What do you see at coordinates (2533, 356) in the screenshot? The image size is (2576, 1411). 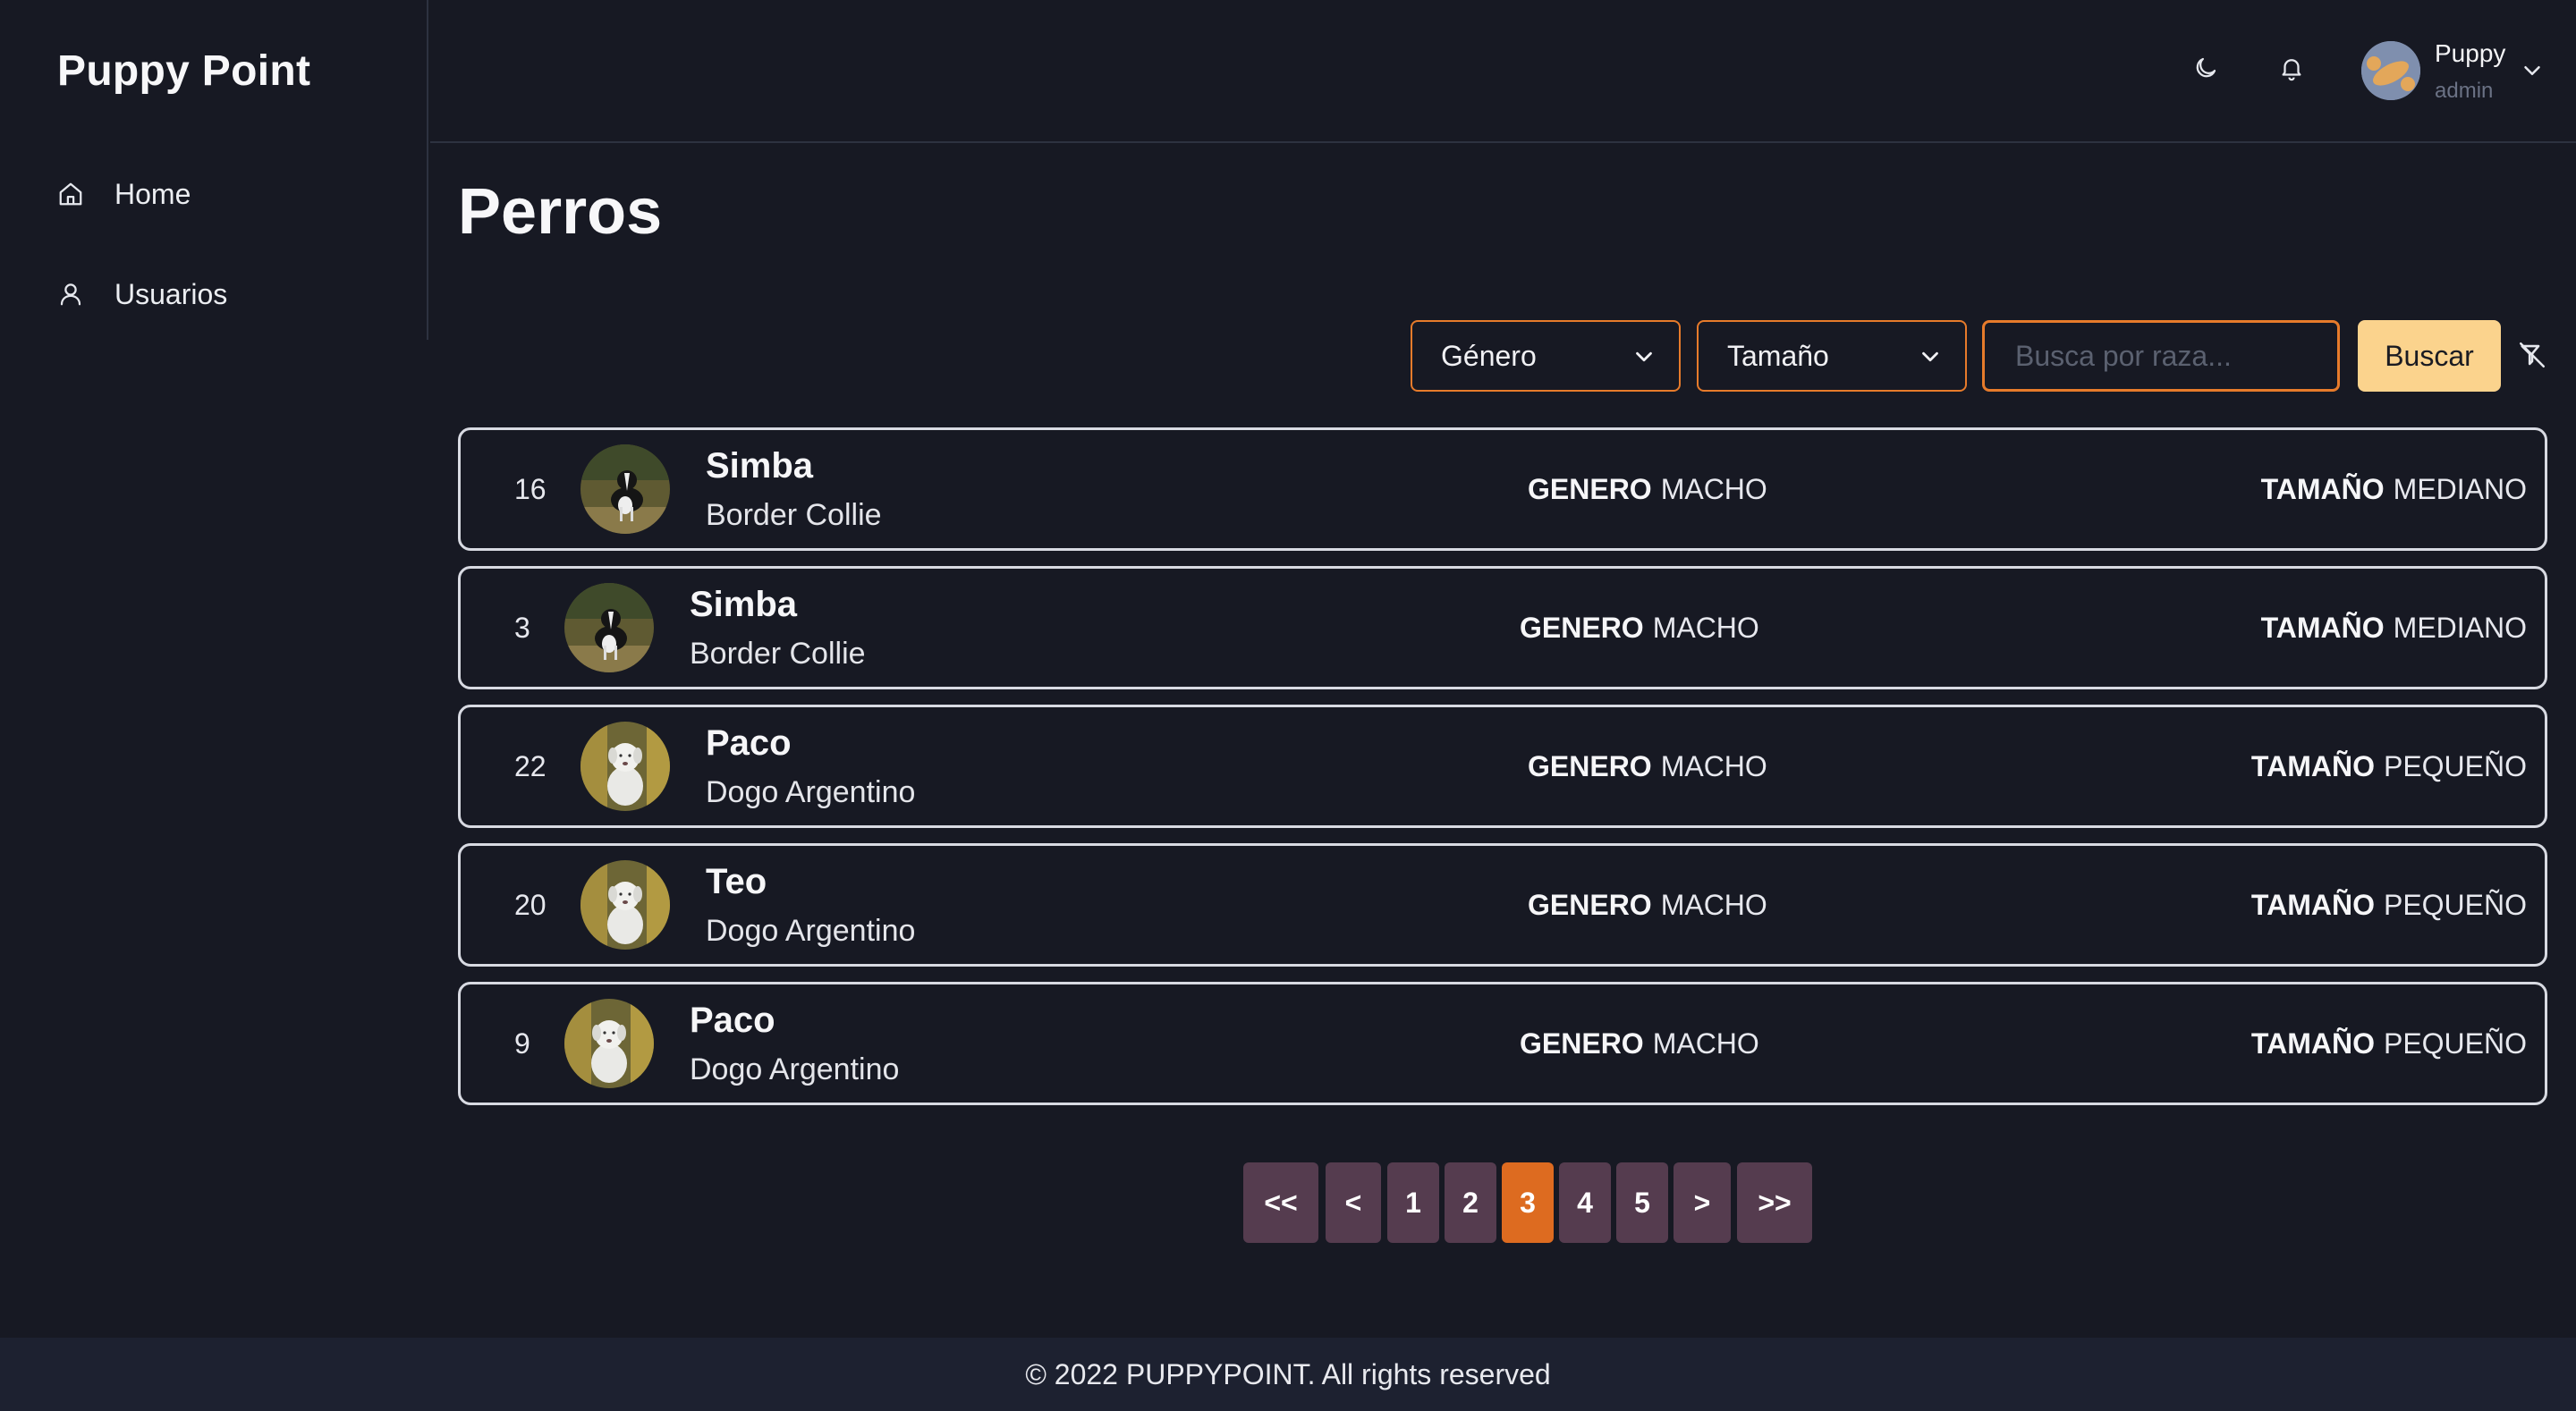 I see `filter-off-icon` at bounding box center [2533, 356].